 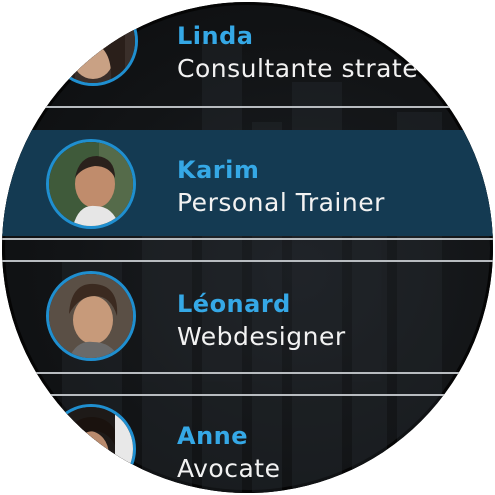 I want to click on avatar-karim, so click(x=91, y=184).